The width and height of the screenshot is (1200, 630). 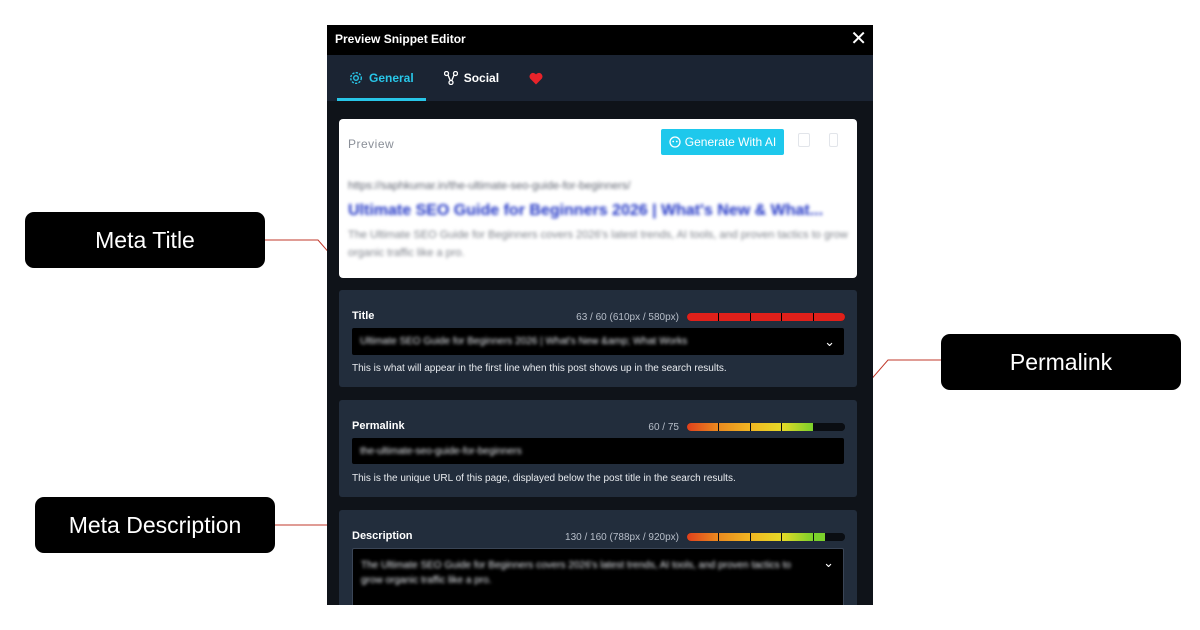 I want to click on meta-title-callout: Meta Title, so click(x=145, y=240).